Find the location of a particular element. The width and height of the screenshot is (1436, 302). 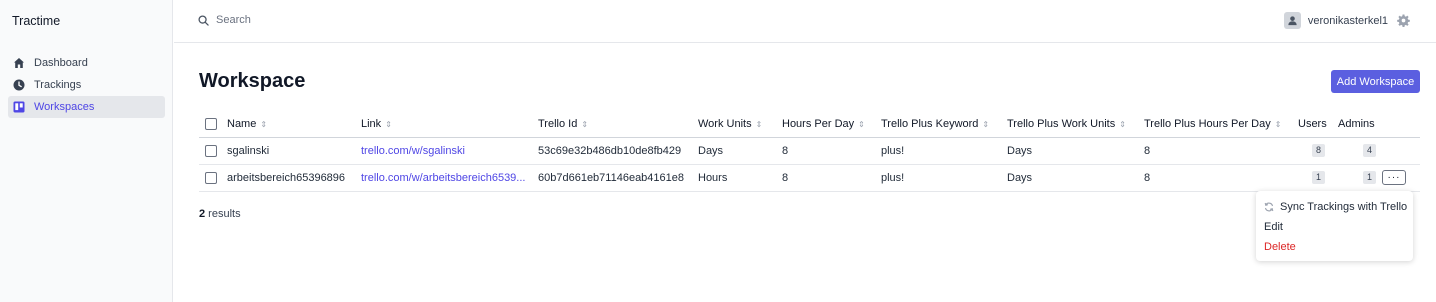

cell-users: 1 is located at coordinates (1318, 178).